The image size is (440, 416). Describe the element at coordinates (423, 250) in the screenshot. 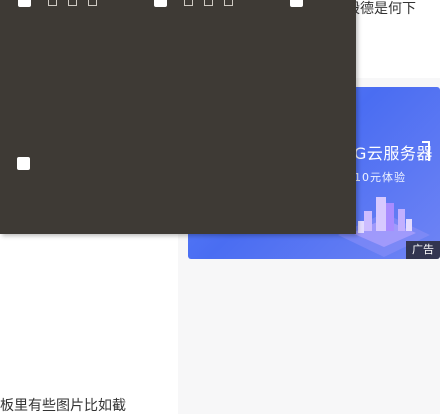

I see `ad-tag: 广告` at that location.